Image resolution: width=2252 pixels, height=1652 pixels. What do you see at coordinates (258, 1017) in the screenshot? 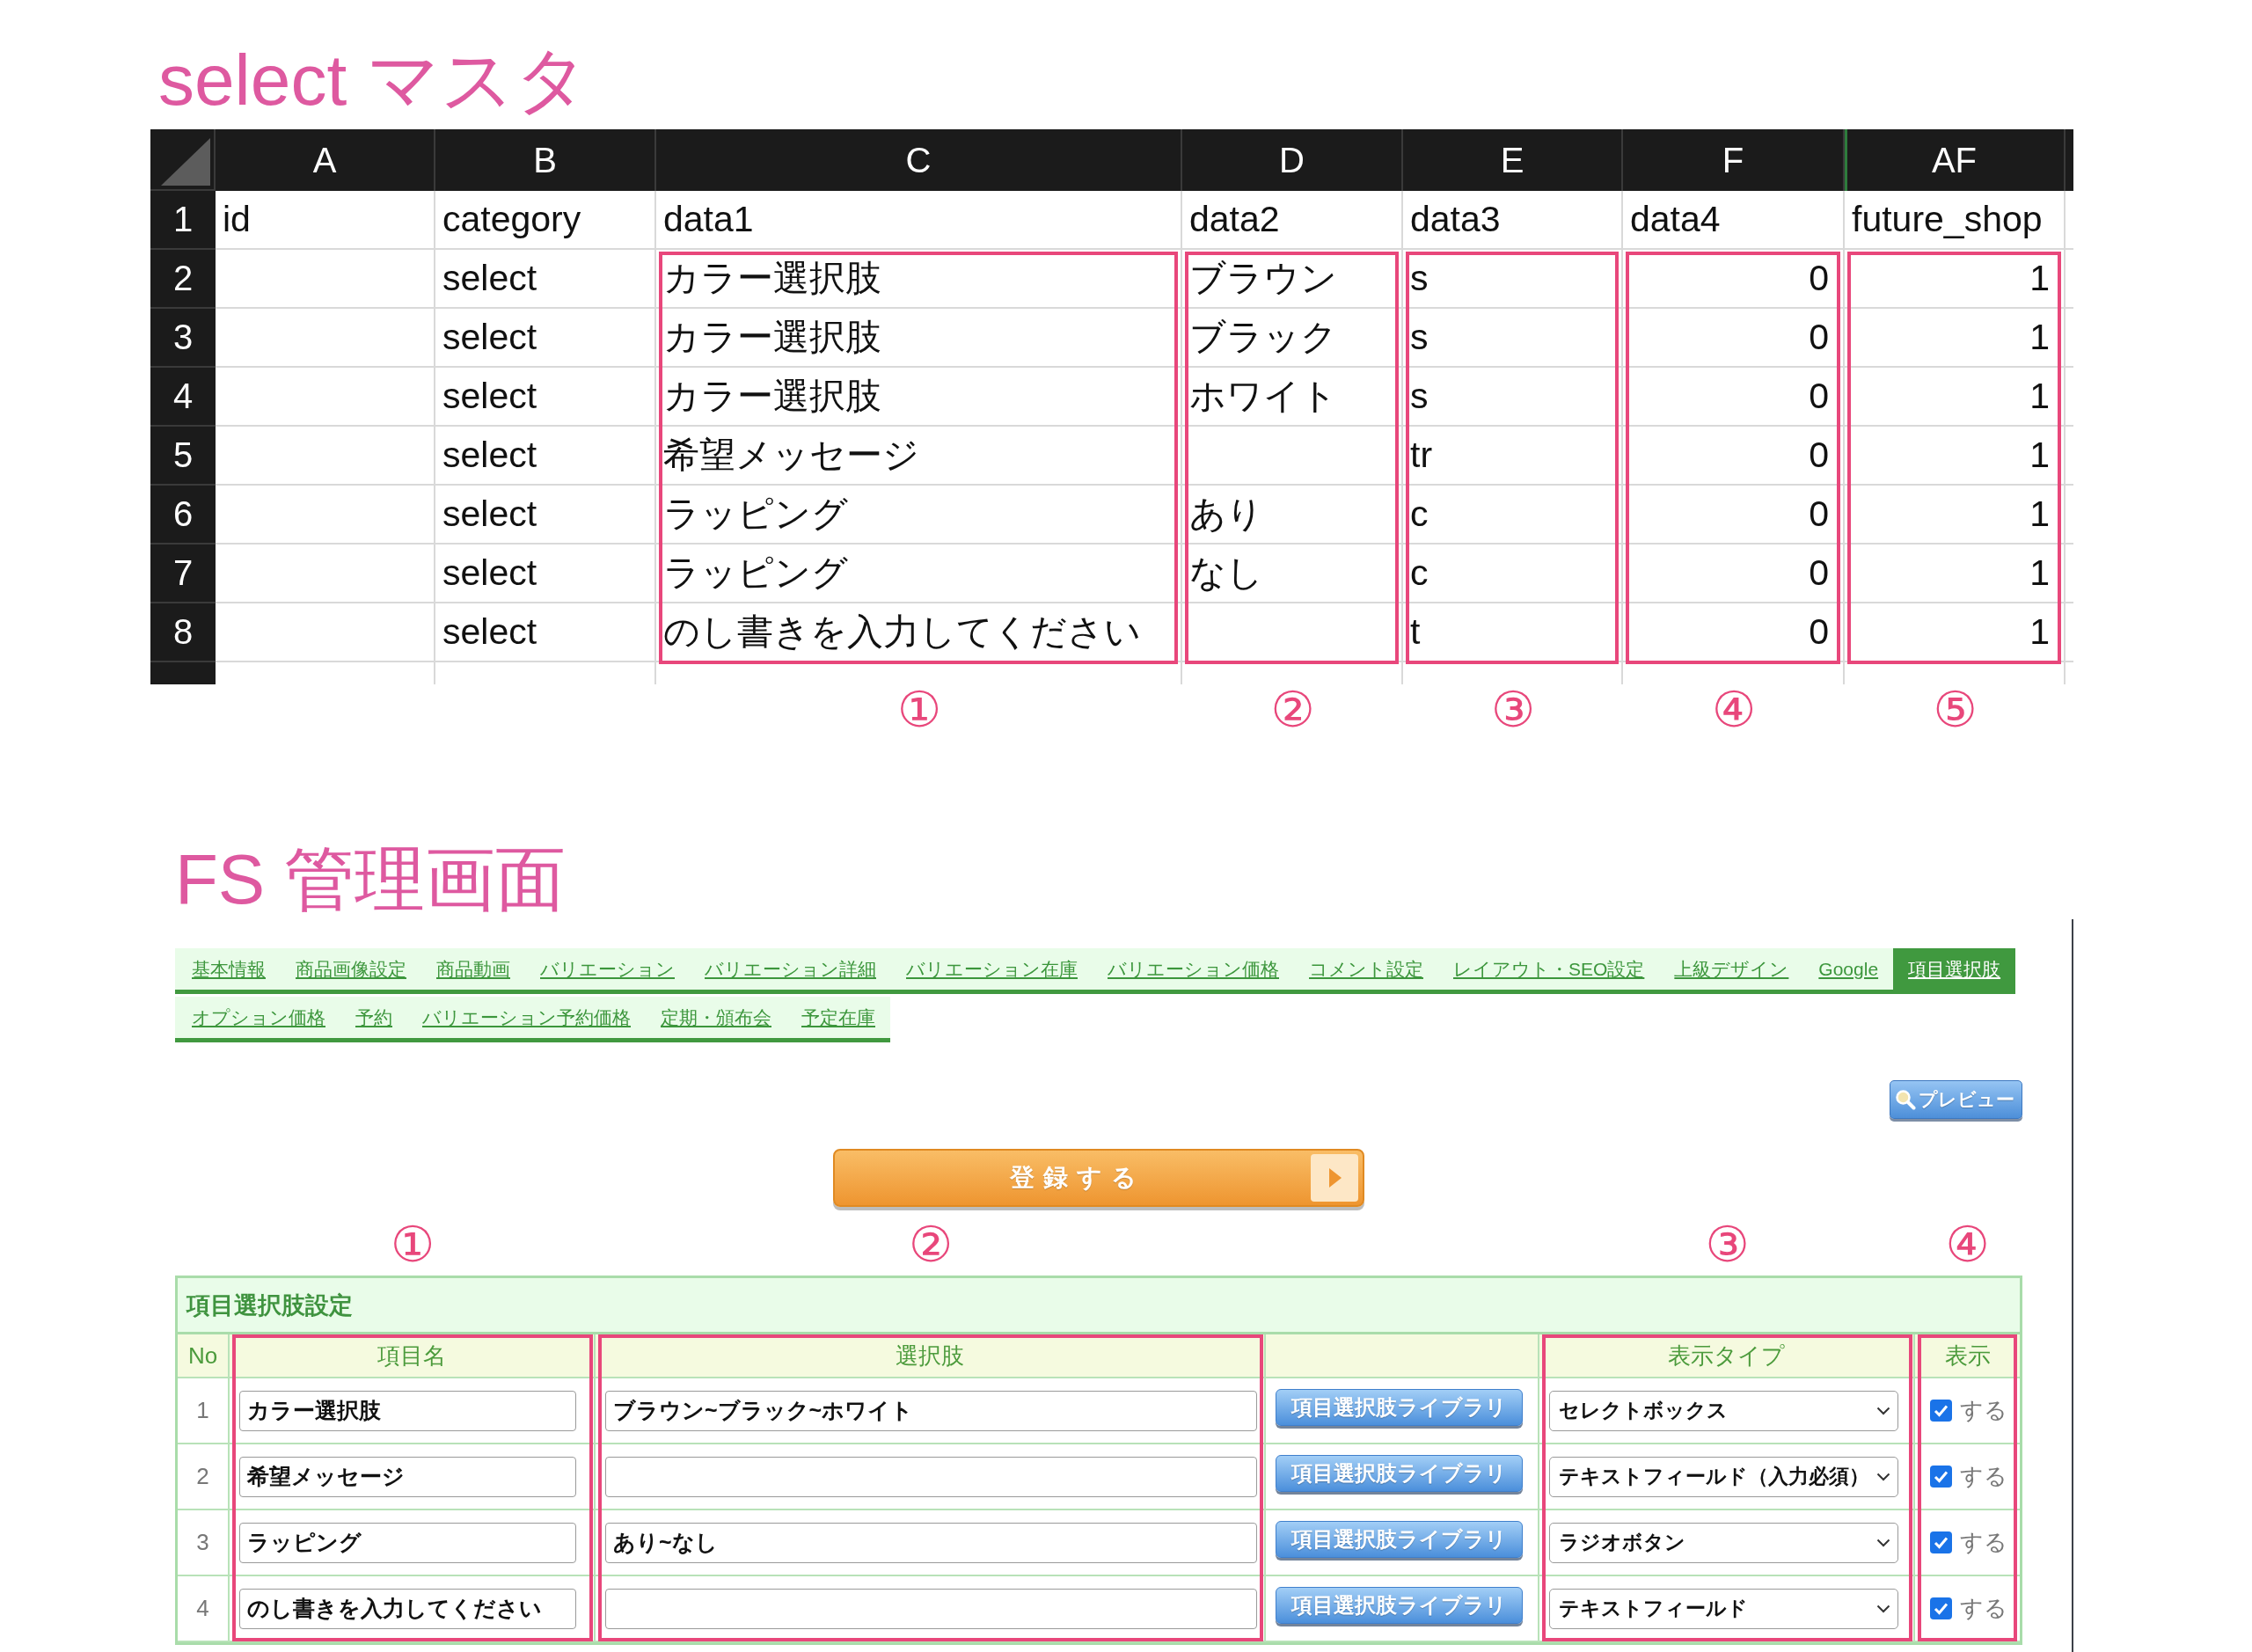
I see `tab: オプション価格` at bounding box center [258, 1017].